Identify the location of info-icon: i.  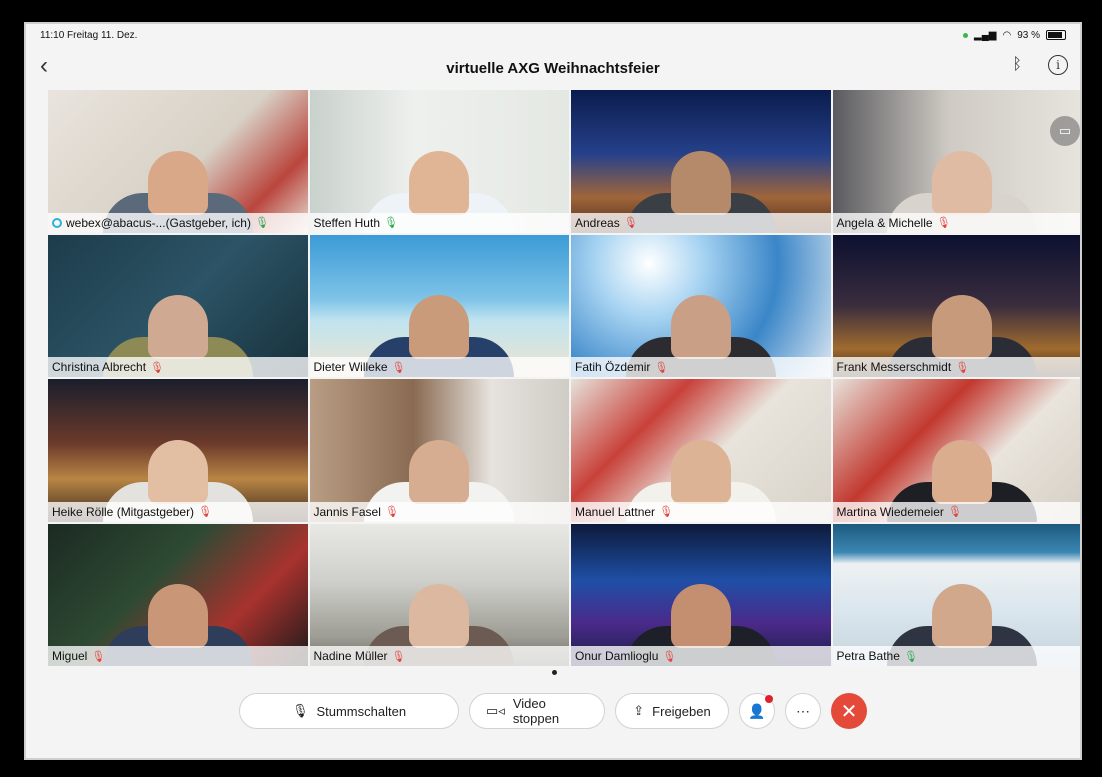
(1058, 65).